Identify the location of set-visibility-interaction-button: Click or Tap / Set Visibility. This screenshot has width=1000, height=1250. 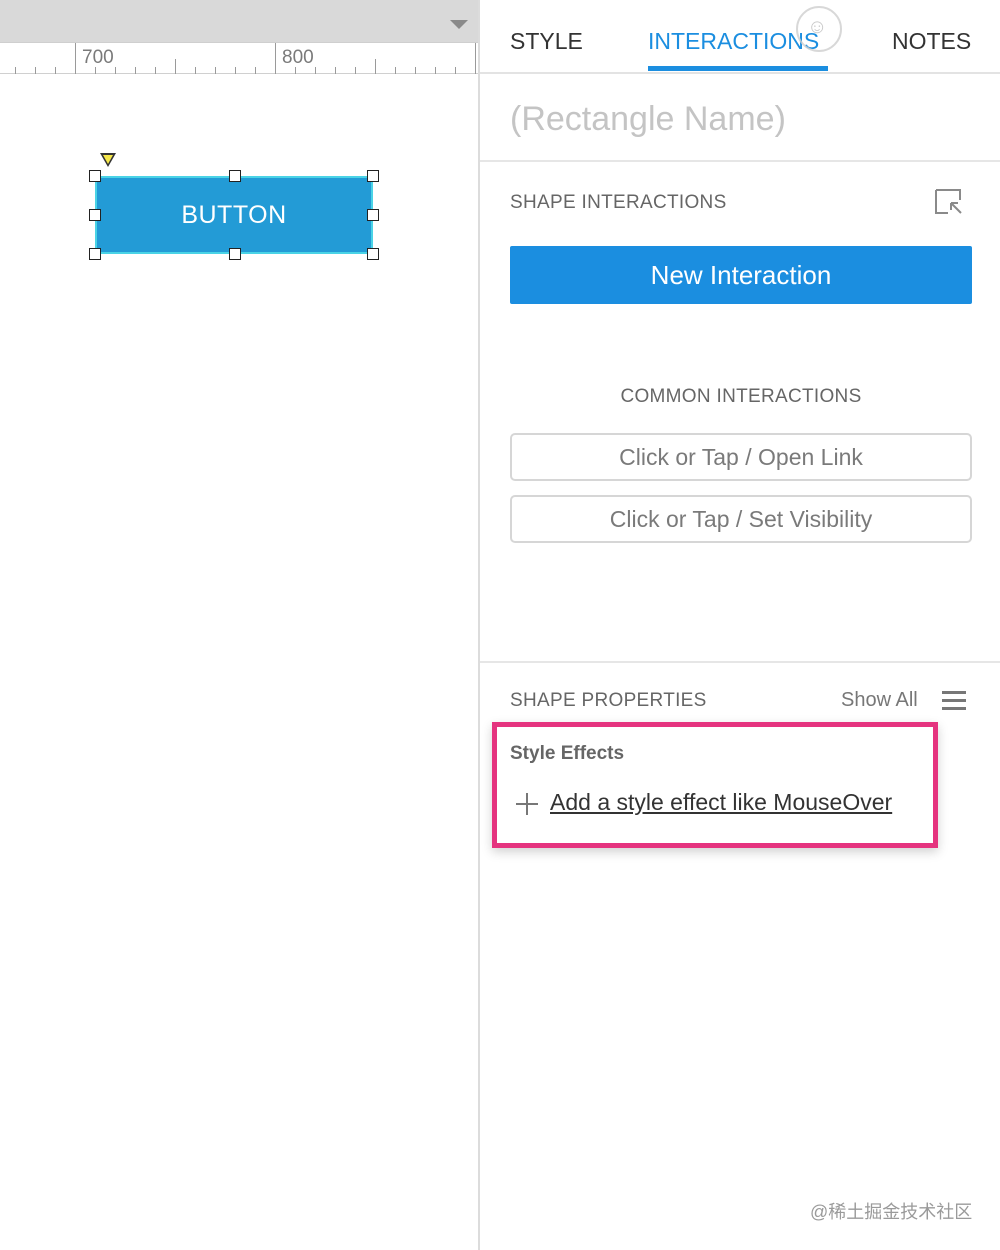
(741, 519).